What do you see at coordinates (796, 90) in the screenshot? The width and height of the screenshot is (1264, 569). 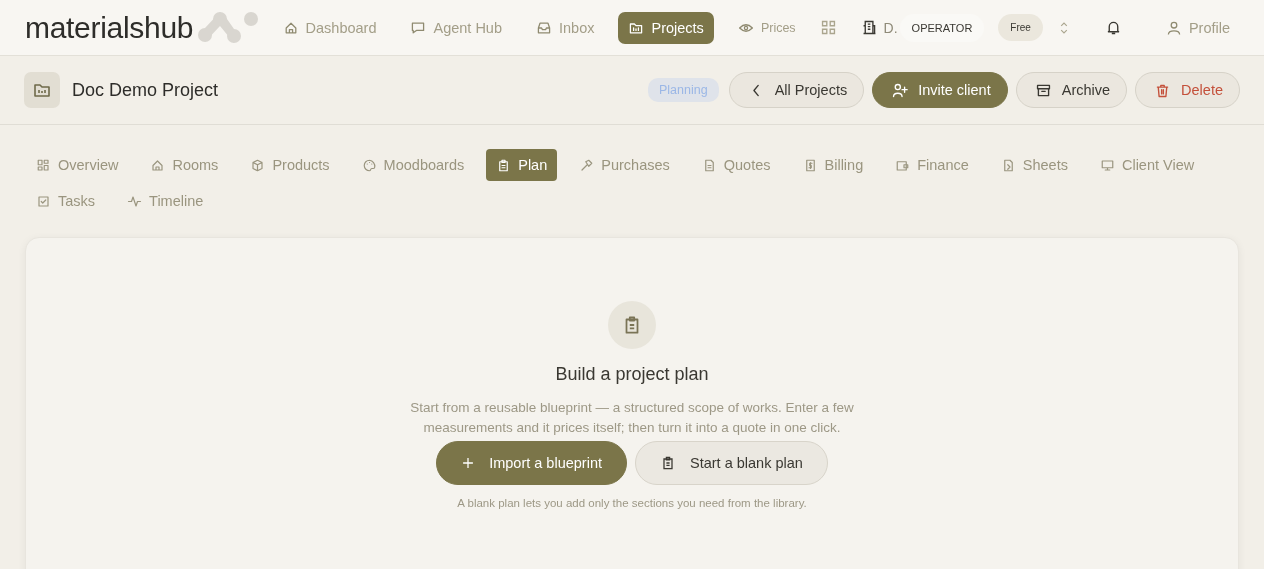 I see `back-button: All Projects` at bounding box center [796, 90].